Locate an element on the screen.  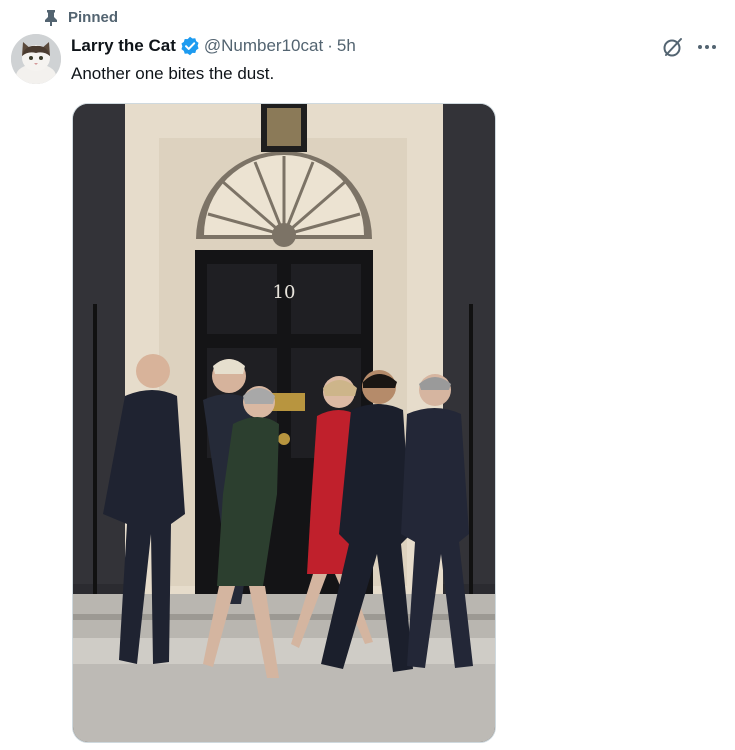
author-handle: @Number10cat is located at coordinates (263, 46).